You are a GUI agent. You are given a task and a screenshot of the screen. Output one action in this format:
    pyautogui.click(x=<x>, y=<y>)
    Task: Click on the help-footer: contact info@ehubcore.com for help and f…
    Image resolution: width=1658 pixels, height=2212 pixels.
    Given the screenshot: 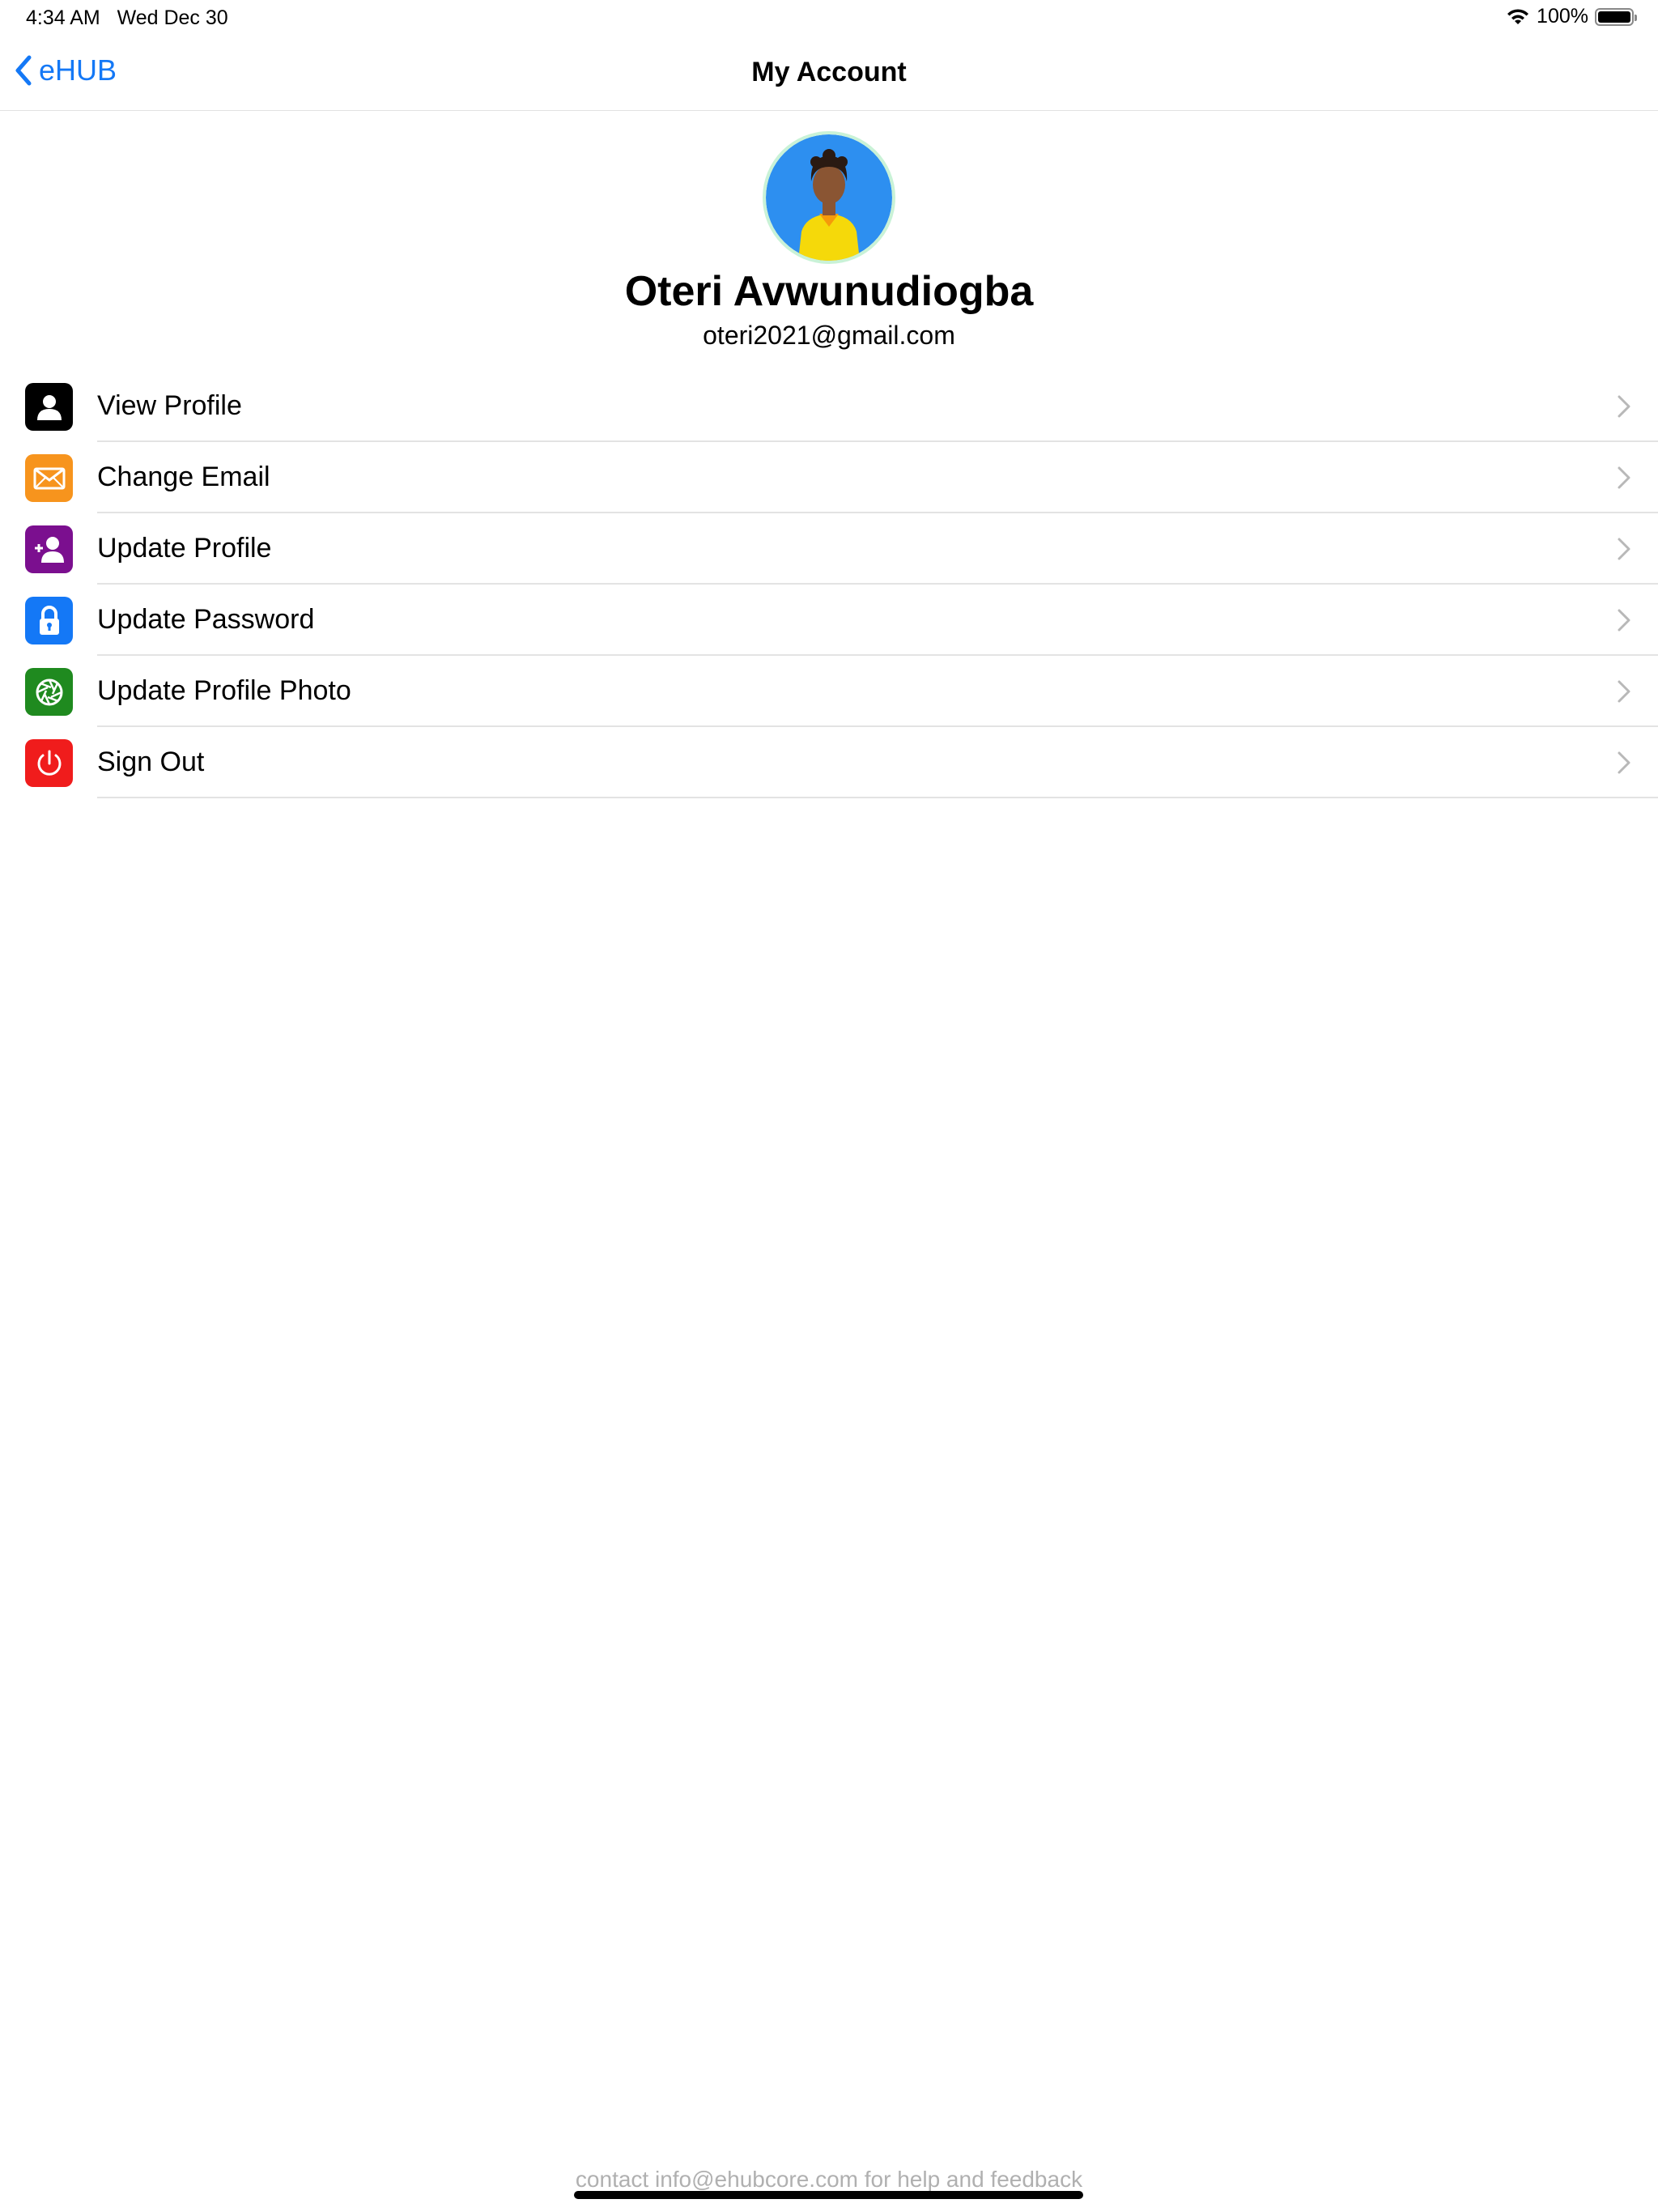 What is the action you would take?
    pyautogui.click(x=829, y=2180)
    